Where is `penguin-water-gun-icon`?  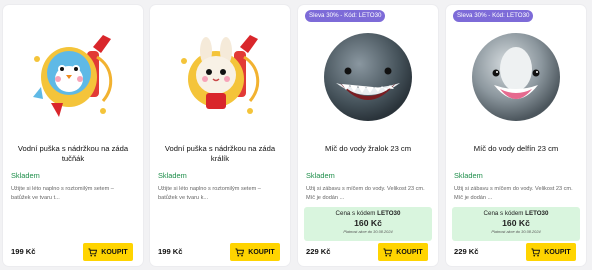
penguin-water-gun-icon is located at coordinates (73, 76).